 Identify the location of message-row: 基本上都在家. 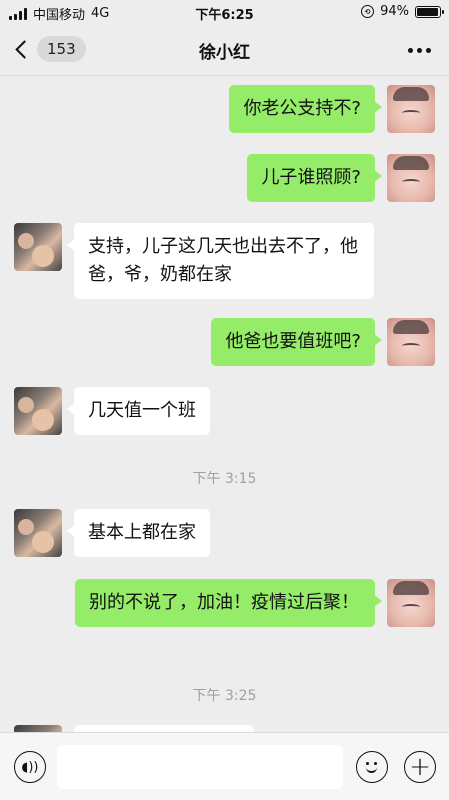
(112, 533).